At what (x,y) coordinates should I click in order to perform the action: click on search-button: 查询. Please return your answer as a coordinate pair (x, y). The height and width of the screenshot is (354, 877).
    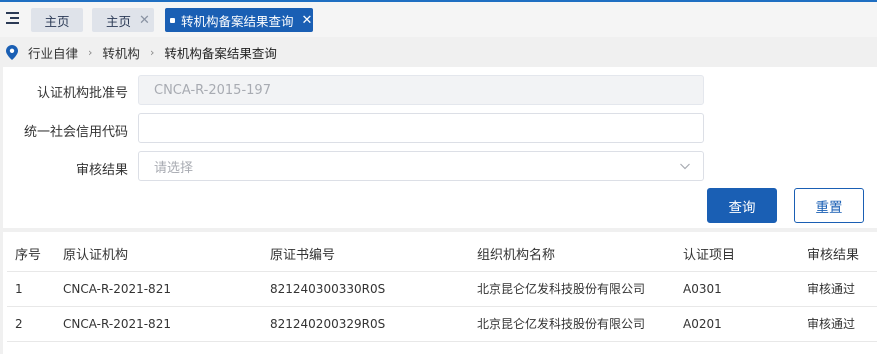
    Looking at the image, I should click on (742, 205).